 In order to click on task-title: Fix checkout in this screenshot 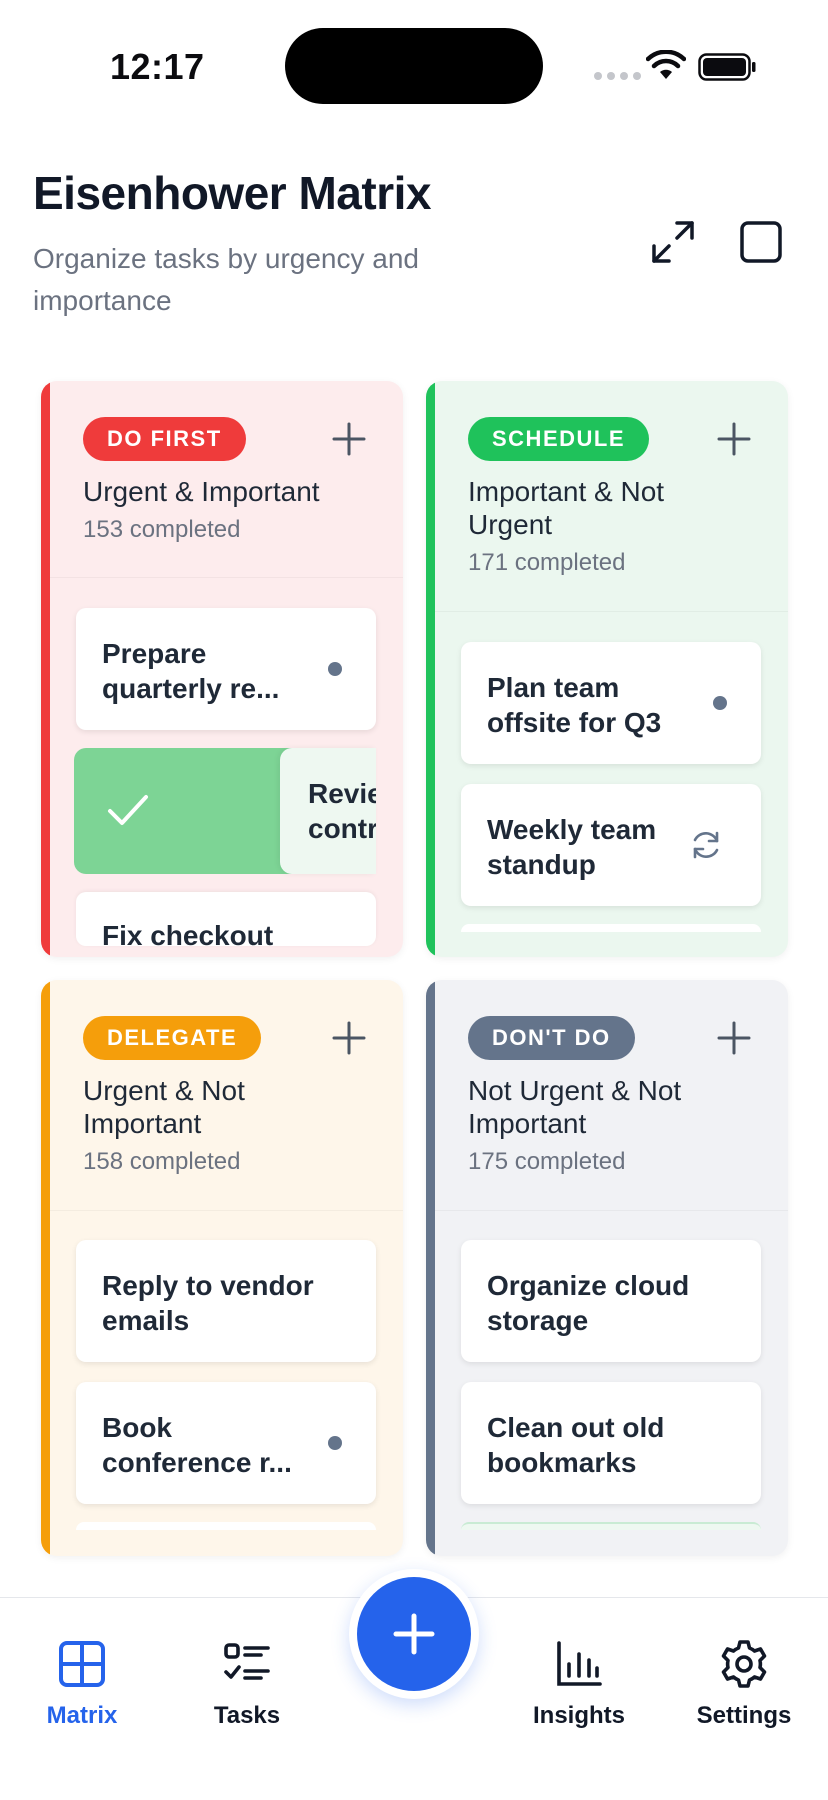, I will do `click(188, 933)`.